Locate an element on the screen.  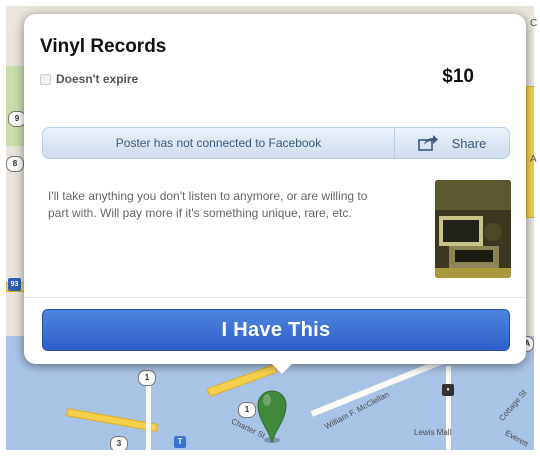
share-label: Share is located at coordinates (469, 143).